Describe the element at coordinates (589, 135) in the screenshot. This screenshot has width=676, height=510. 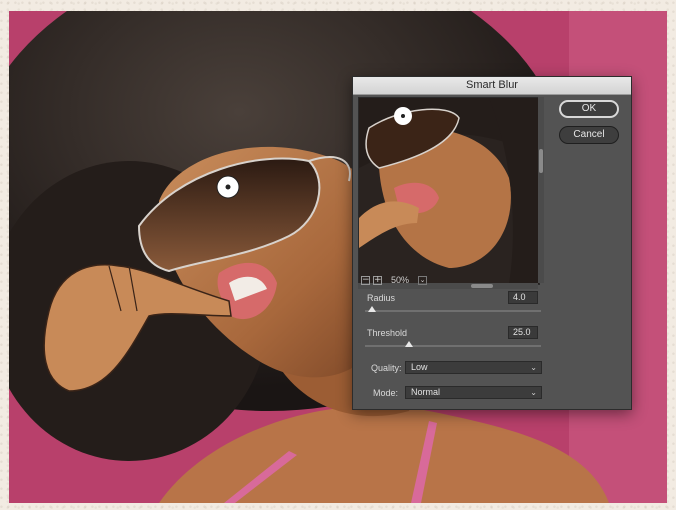
I see `cancel-button: Cancel` at that location.